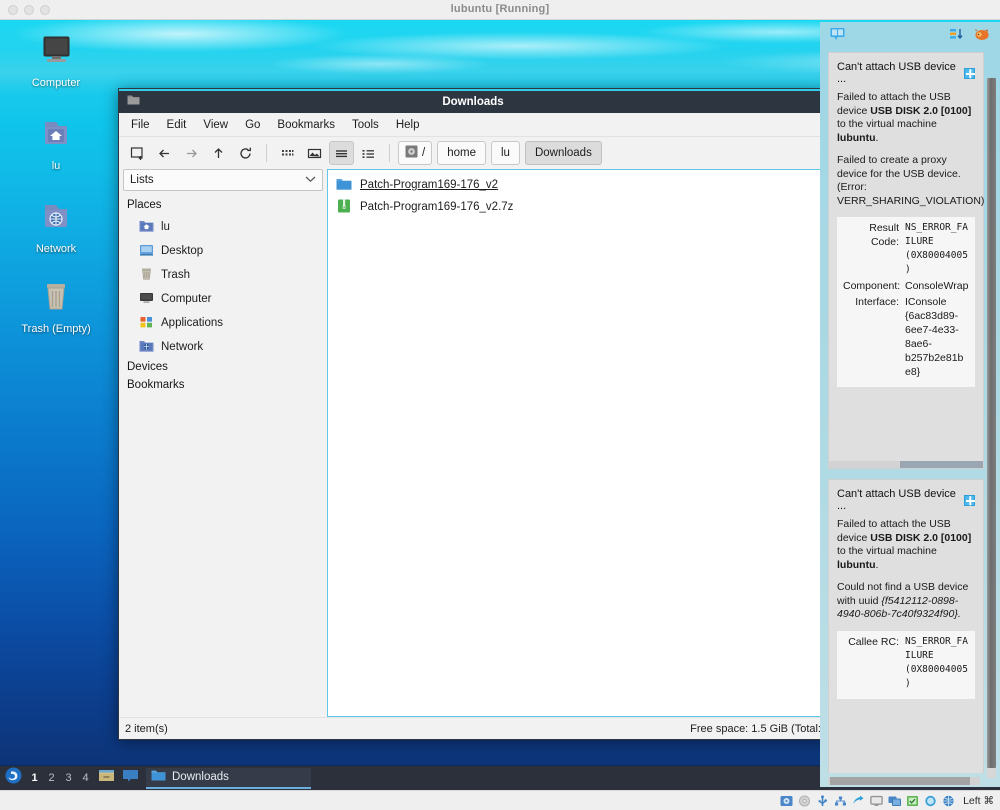 This screenshot has height=810, width=1000. I want to click on breadcrumb-downloads: Downloads, so click(563, 153).